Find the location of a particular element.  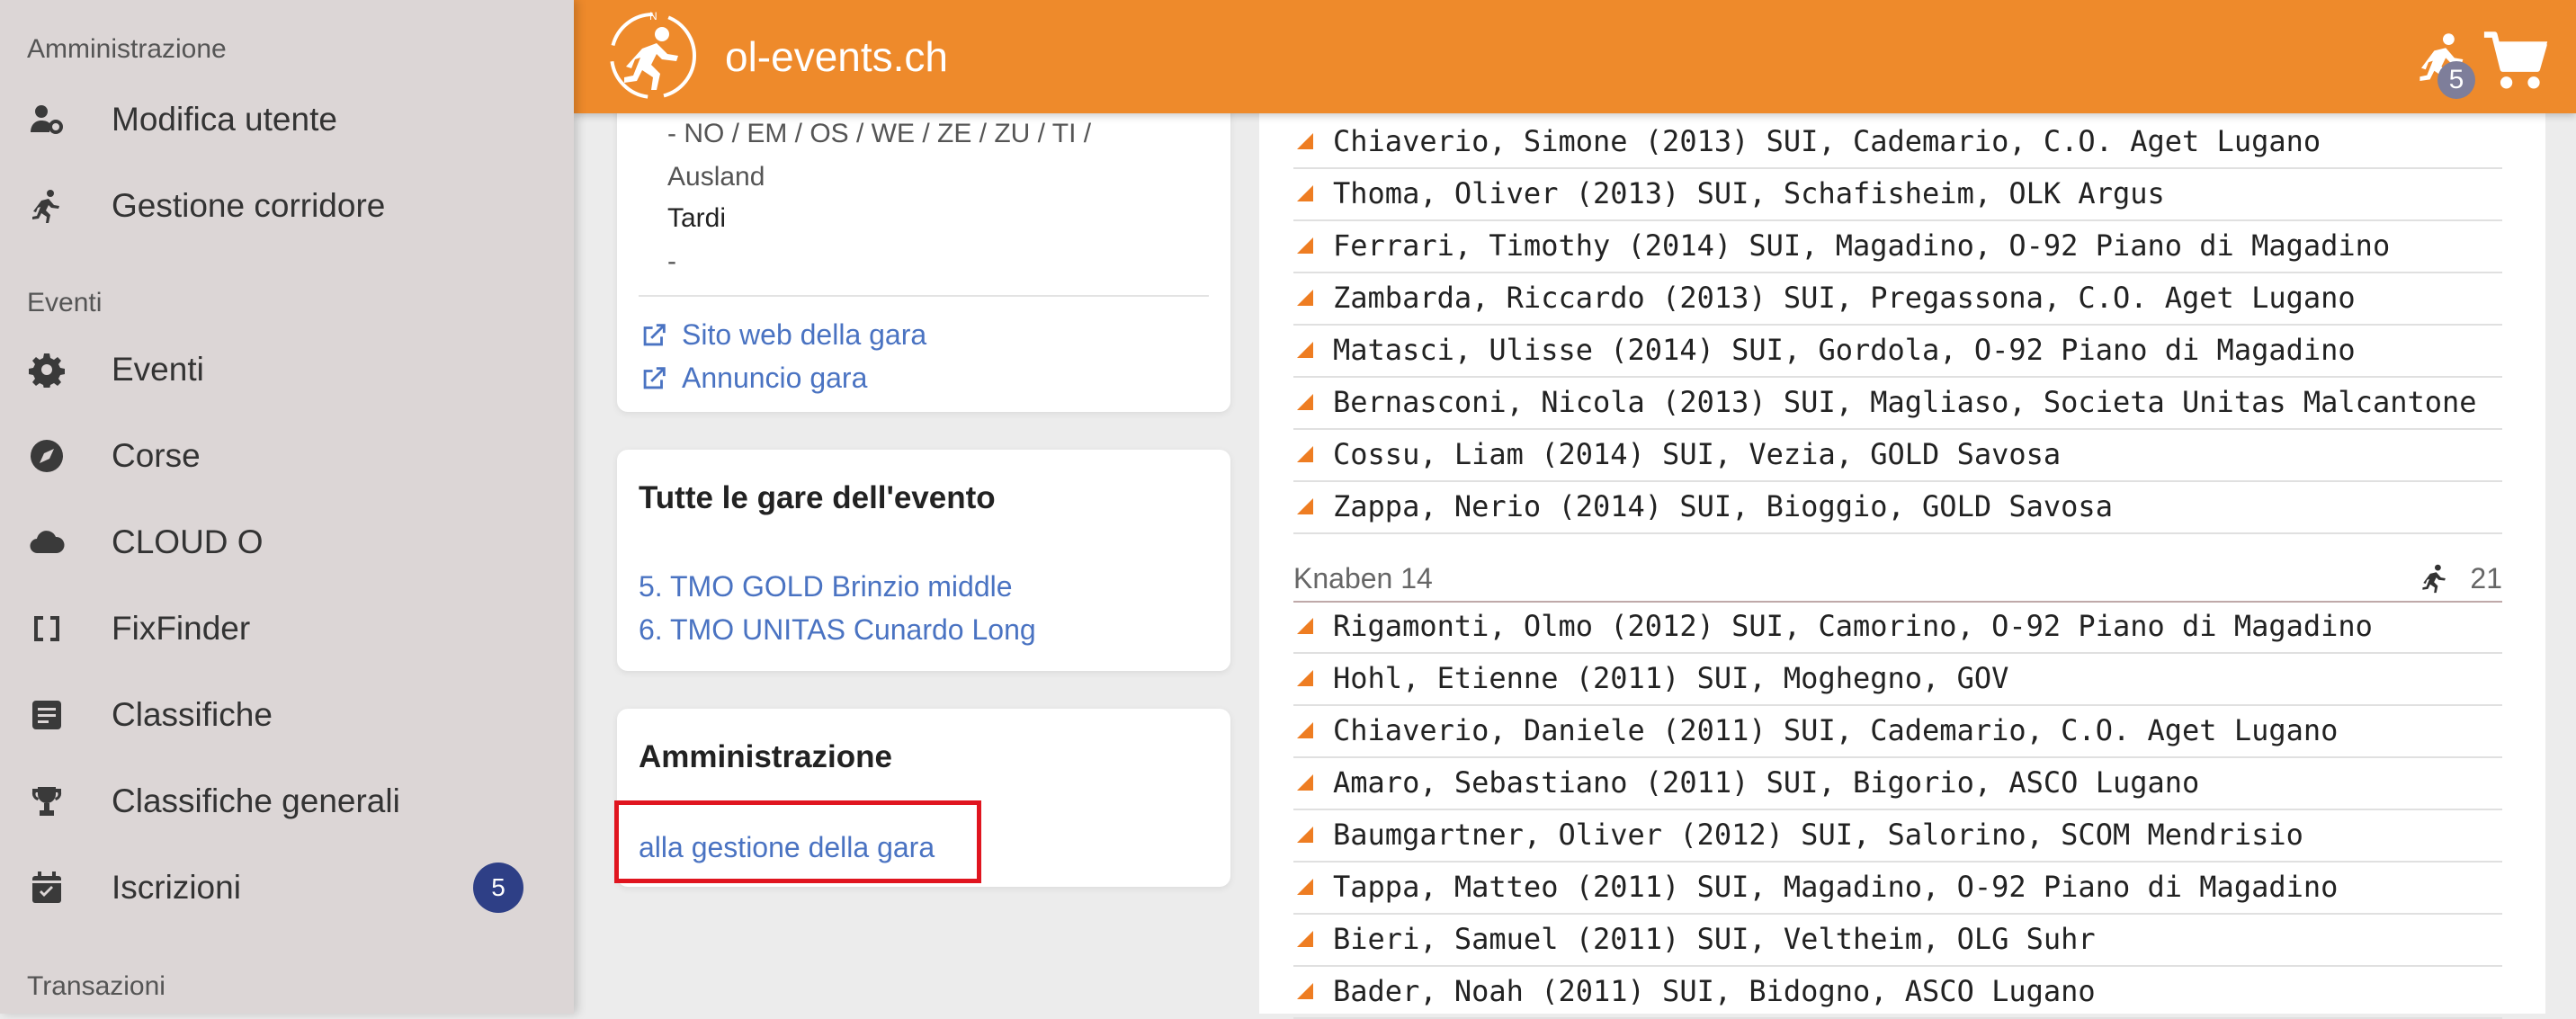

cart-icon is located at coordinates (2516, 62).